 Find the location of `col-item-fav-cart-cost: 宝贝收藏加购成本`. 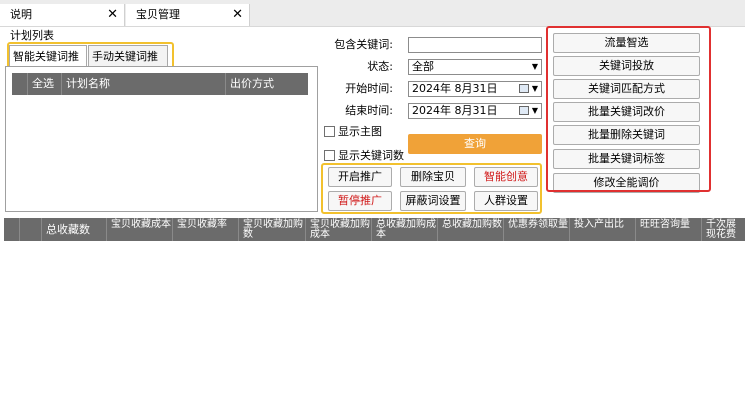

col-item-fav-cart-cost: 宝贝收藏加购成本 is located at coordinates (338, 229).